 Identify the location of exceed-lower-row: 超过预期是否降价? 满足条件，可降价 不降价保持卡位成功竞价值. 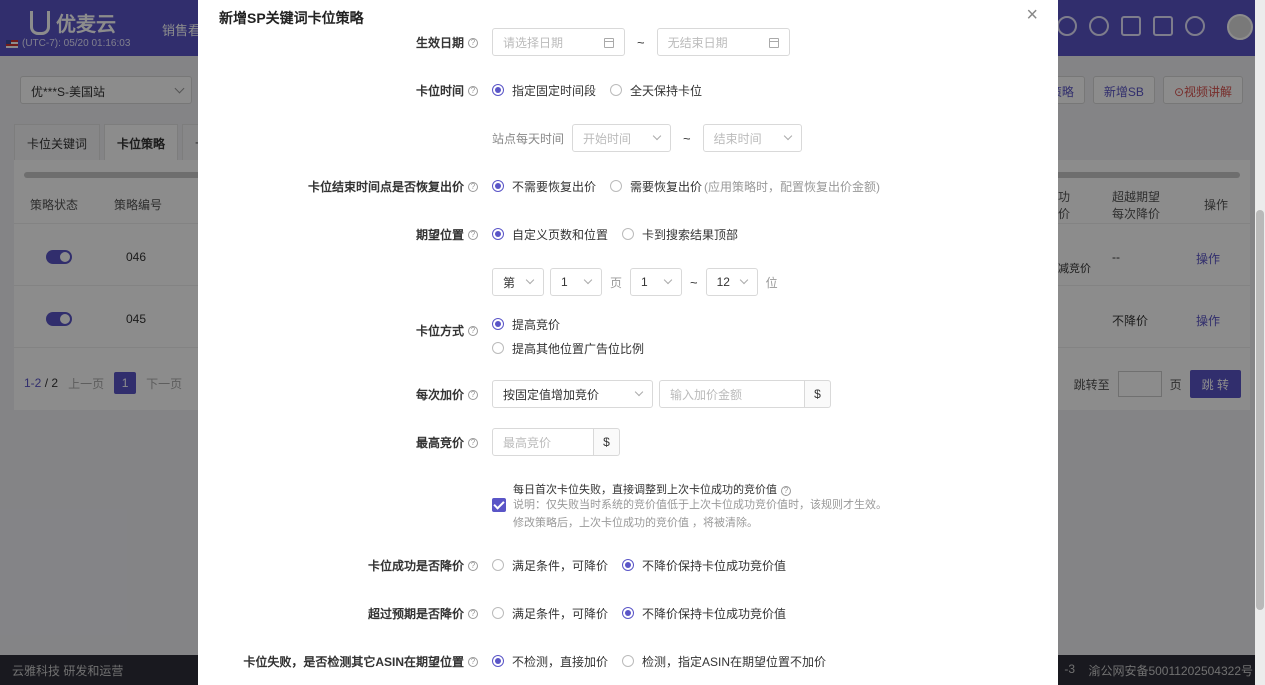
(628, 613).